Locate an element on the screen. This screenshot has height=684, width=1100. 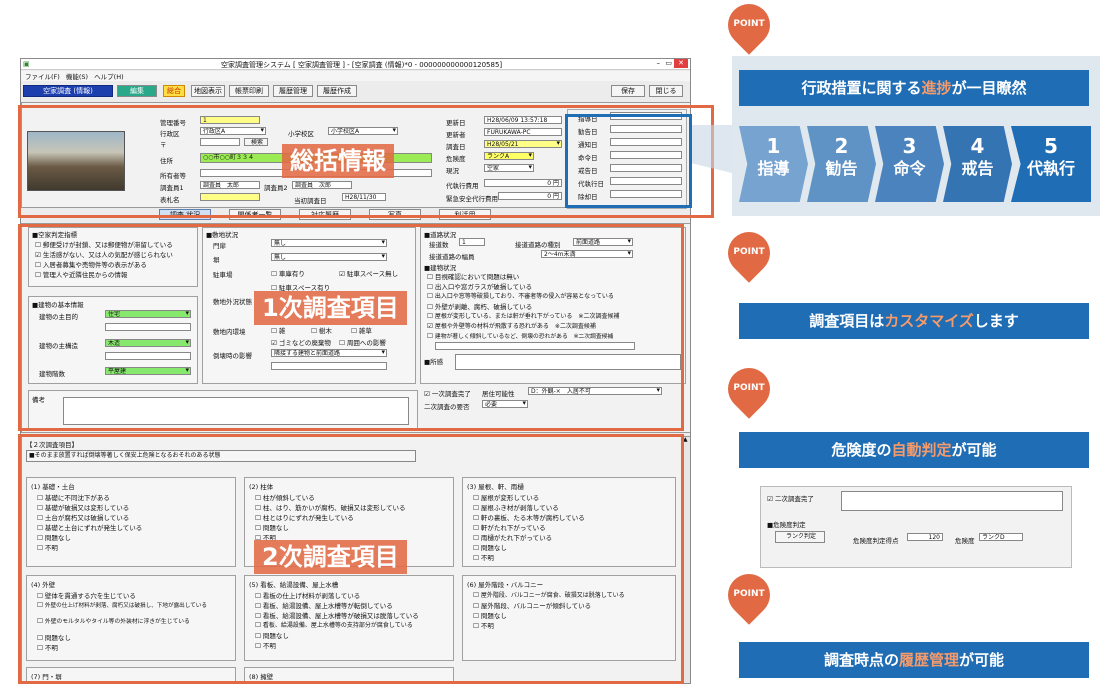
close-button: 閉じる is located at coordinates (666, 91).